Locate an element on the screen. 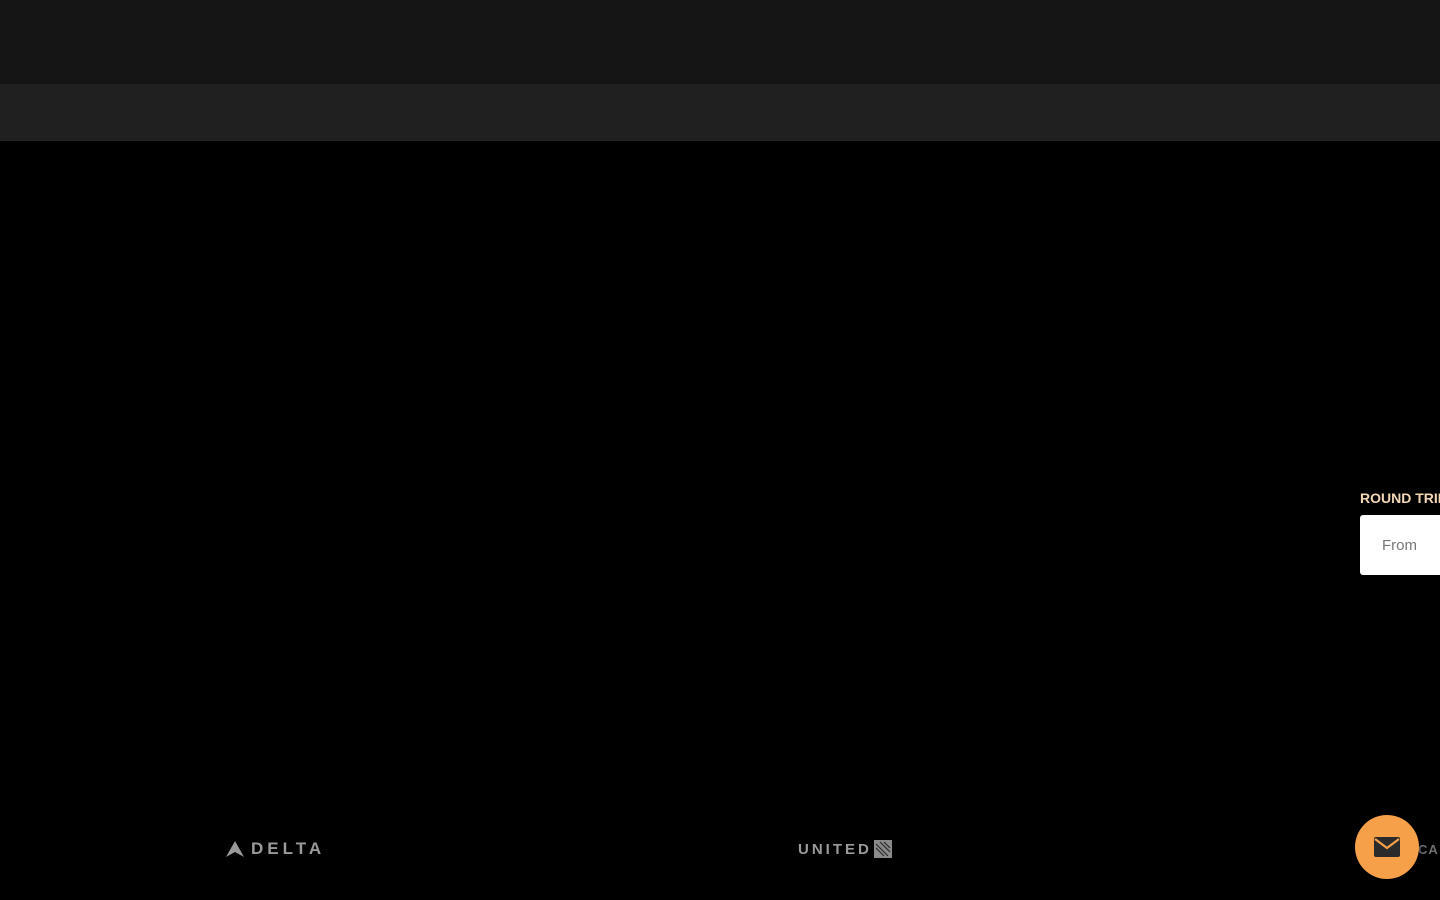  airline-logo-strip: DELTA UNITED CA is located at coordinates (720, 850).